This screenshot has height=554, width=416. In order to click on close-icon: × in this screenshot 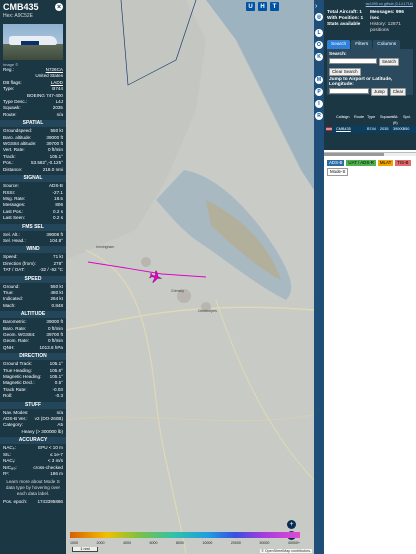, I will do `click(59, 7)`.